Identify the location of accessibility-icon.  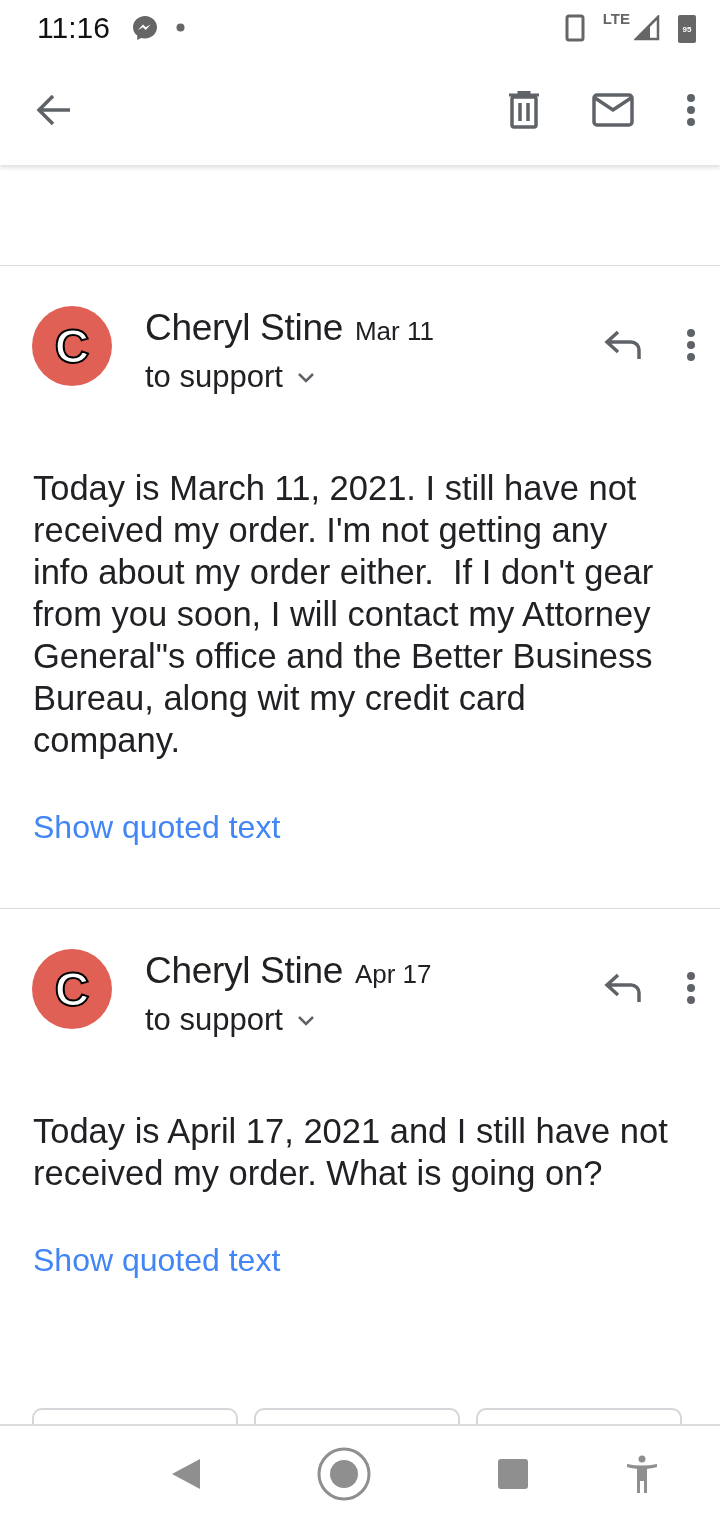
(642, 1474).